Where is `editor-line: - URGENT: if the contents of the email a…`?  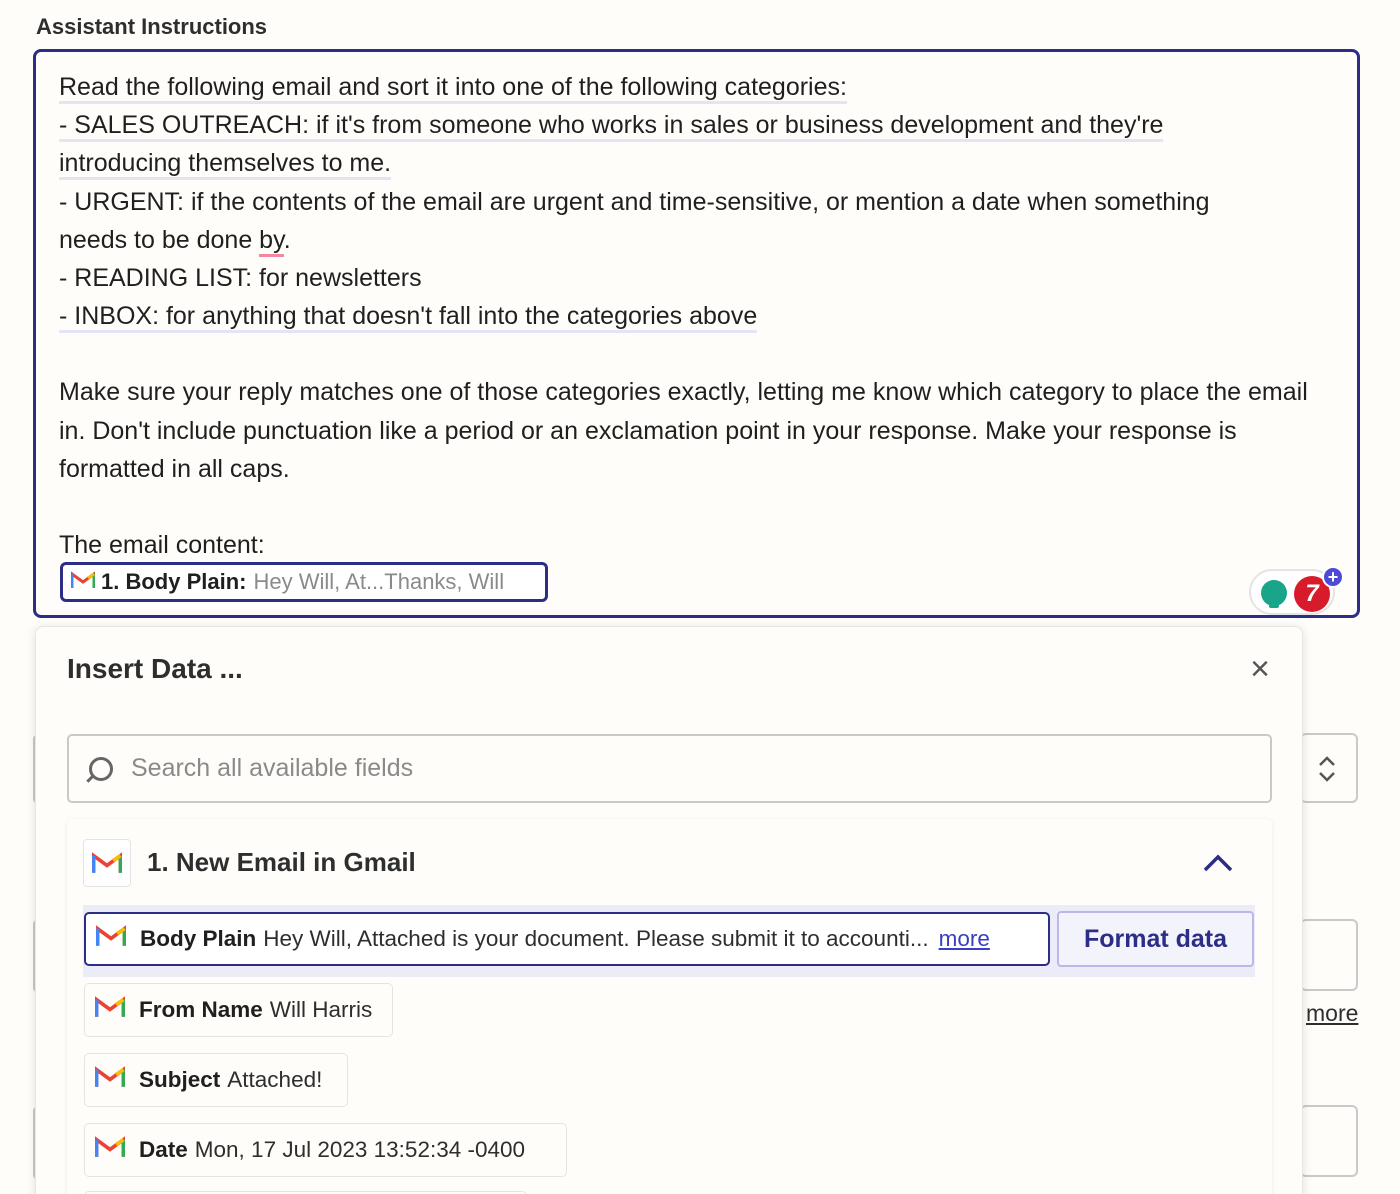 editor-line: - URGENT: if the contents of the email a… is located at coordinates (634, 201).